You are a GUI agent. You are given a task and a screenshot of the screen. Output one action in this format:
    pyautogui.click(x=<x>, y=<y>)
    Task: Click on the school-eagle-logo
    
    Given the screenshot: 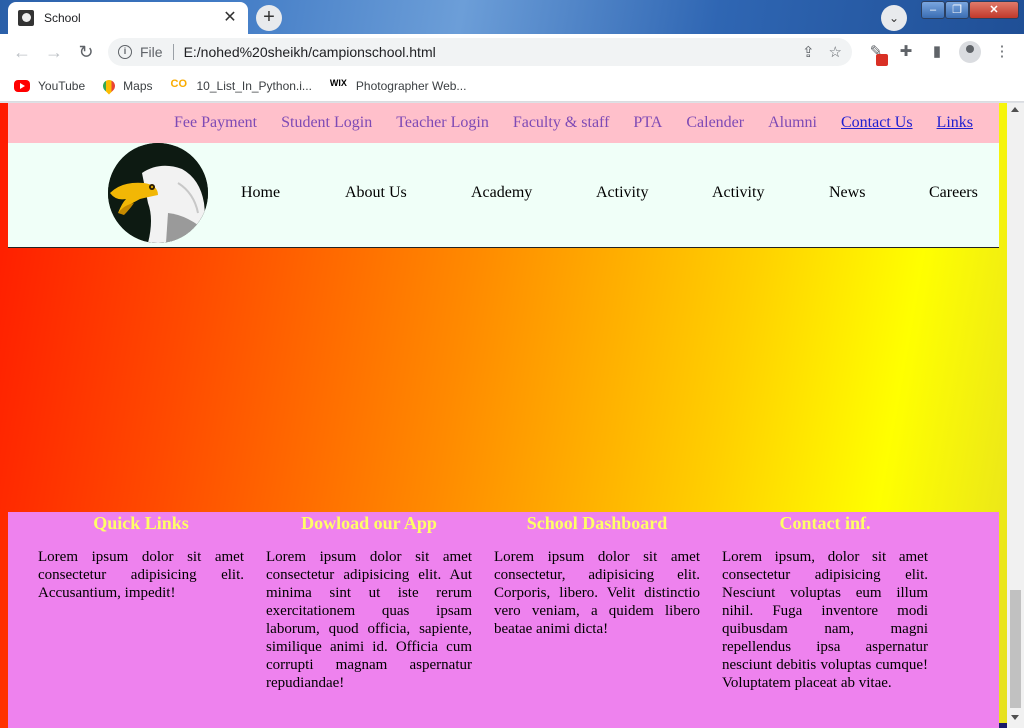 What is the action you would take?
    pyautogui.click(x=158, y=193)
    